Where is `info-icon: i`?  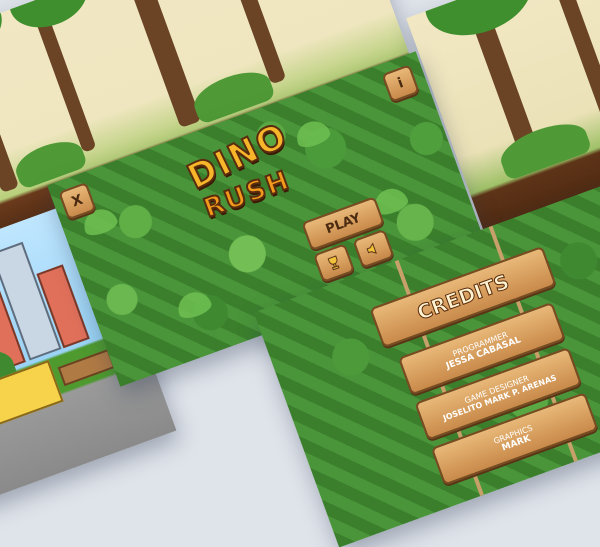 info-icon: i is located at coordinates (400, 83).